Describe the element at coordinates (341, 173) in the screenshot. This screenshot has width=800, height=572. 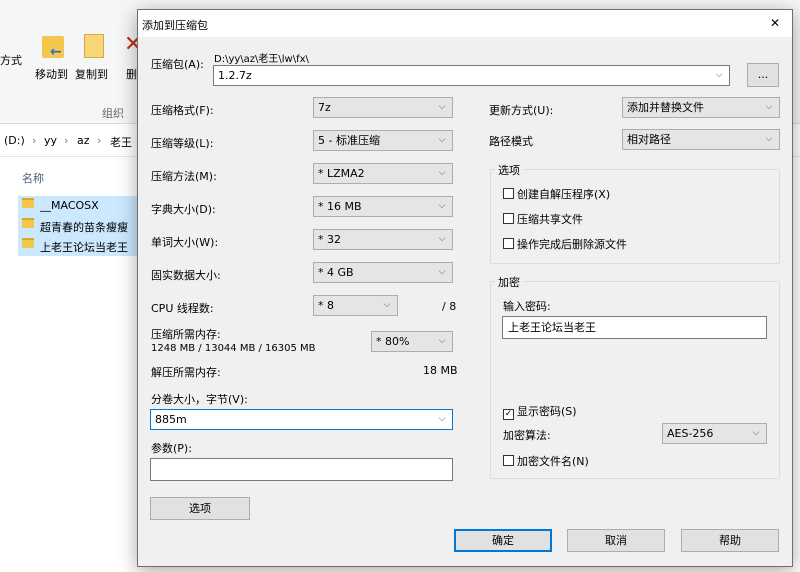
I see `method-value: * LZMA2` at that location.